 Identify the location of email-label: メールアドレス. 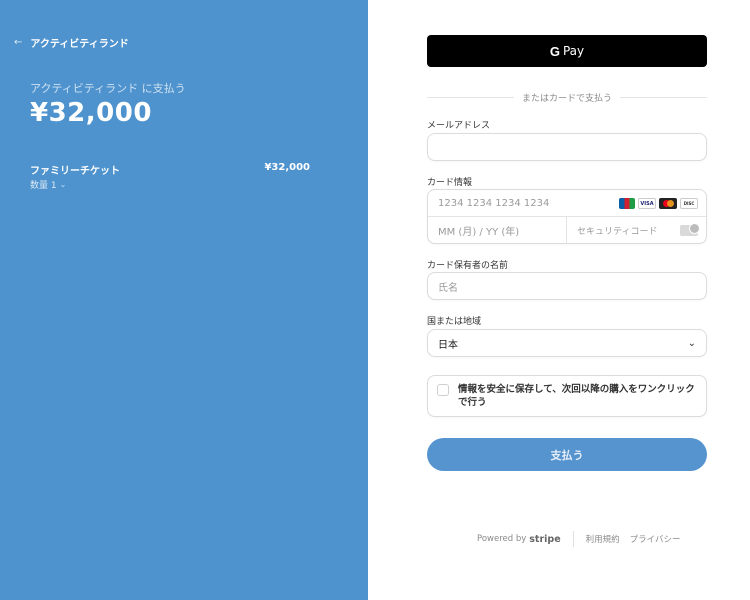
(459, 126).